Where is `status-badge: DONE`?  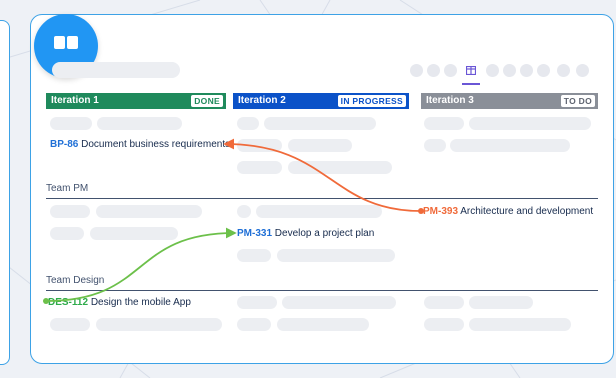 status-badge: DONE is located at coordinates (207, 101).